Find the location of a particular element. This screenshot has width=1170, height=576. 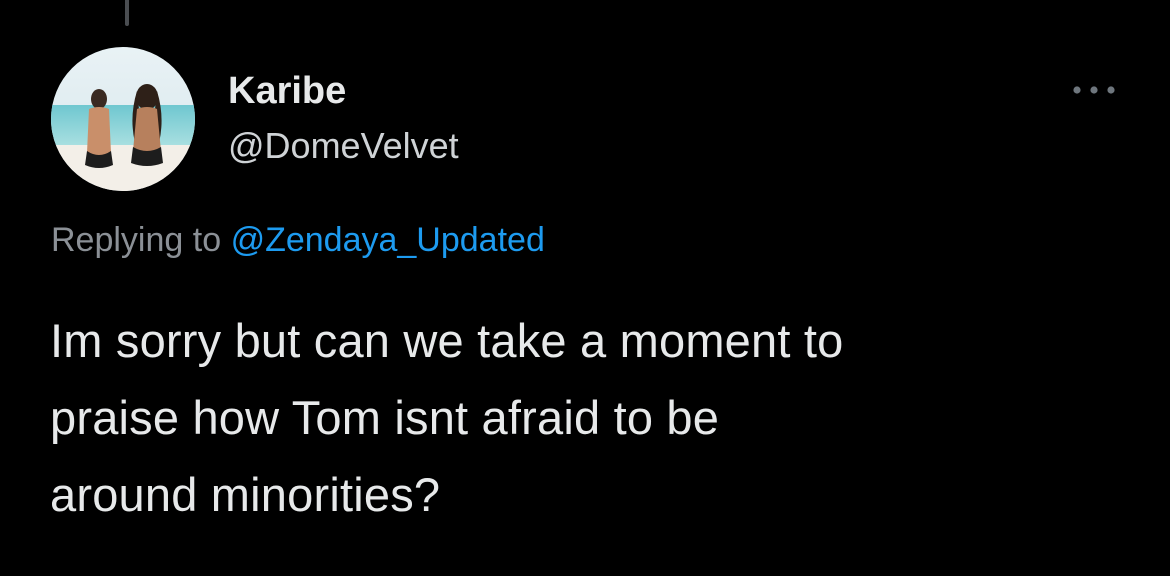

author-handle: @DomeVelvet is located at coordinates (343, 146).